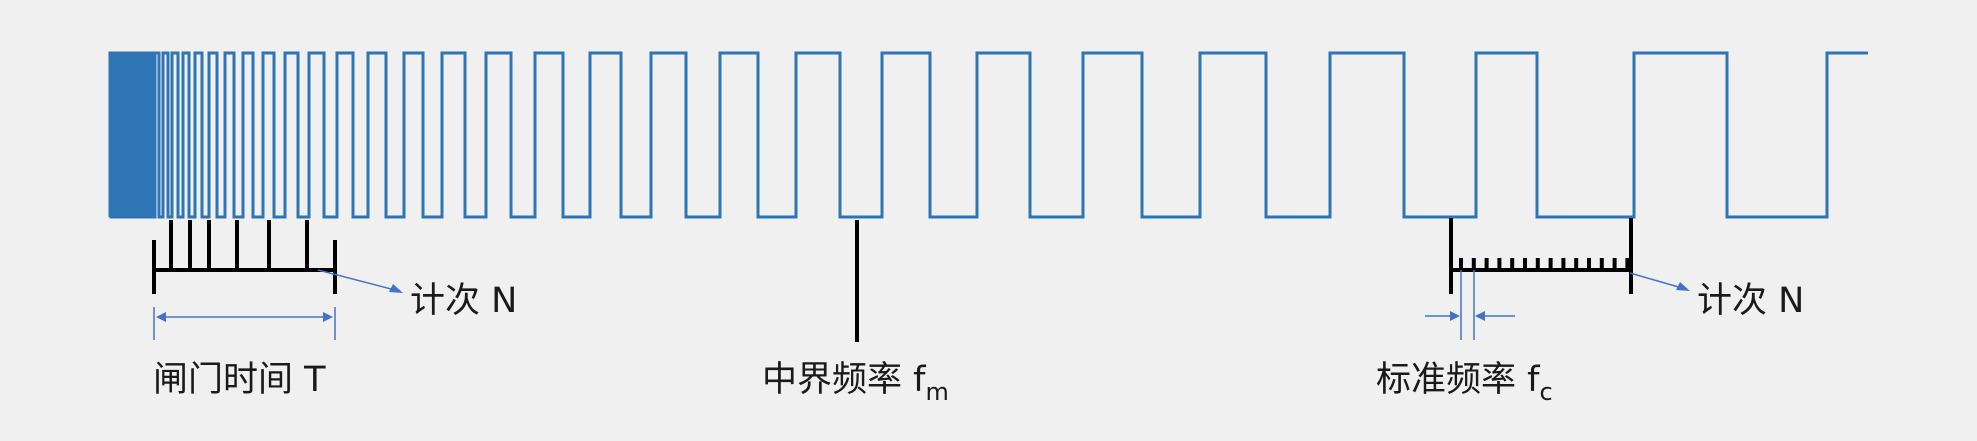 Image resolution: width=1977 pixels, height=441 pixels. I want to click on mid-frequency-main: 中界频率 f, so click(844, 380).